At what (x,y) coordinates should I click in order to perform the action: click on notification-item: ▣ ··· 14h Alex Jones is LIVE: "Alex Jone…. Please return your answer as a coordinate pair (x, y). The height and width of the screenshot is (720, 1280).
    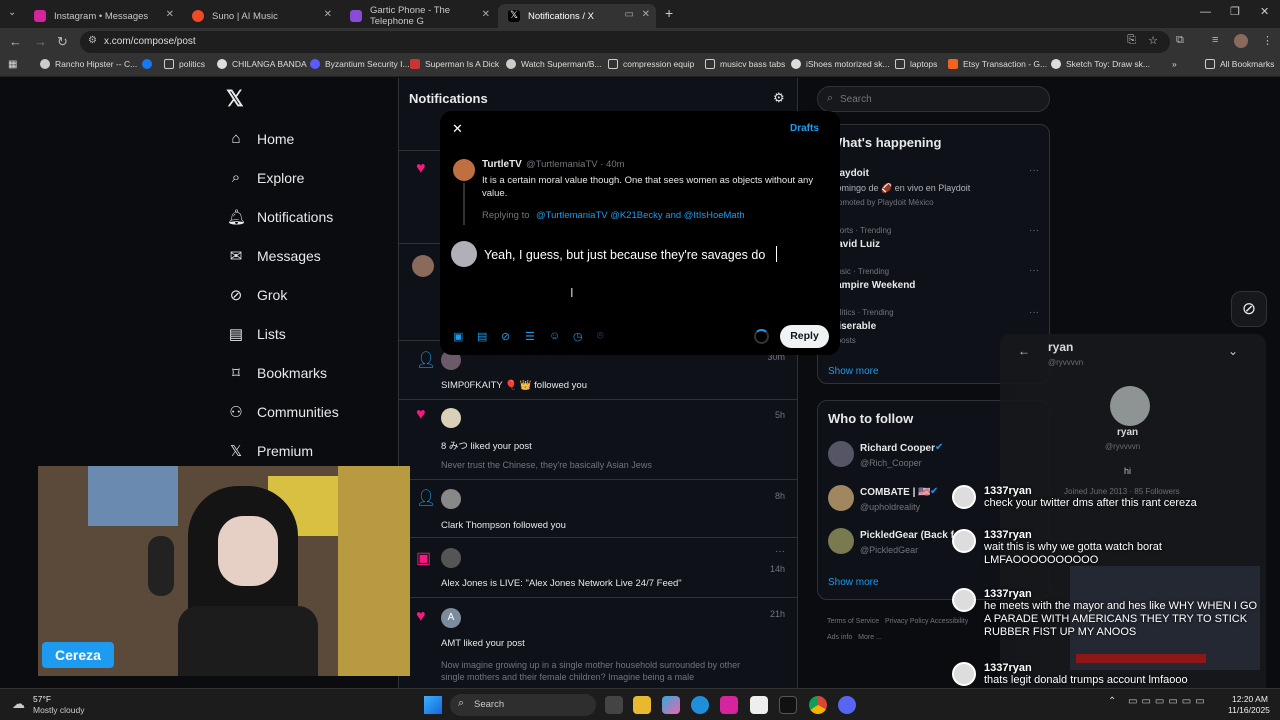
    Looking at the image, I should click on (598, 568).